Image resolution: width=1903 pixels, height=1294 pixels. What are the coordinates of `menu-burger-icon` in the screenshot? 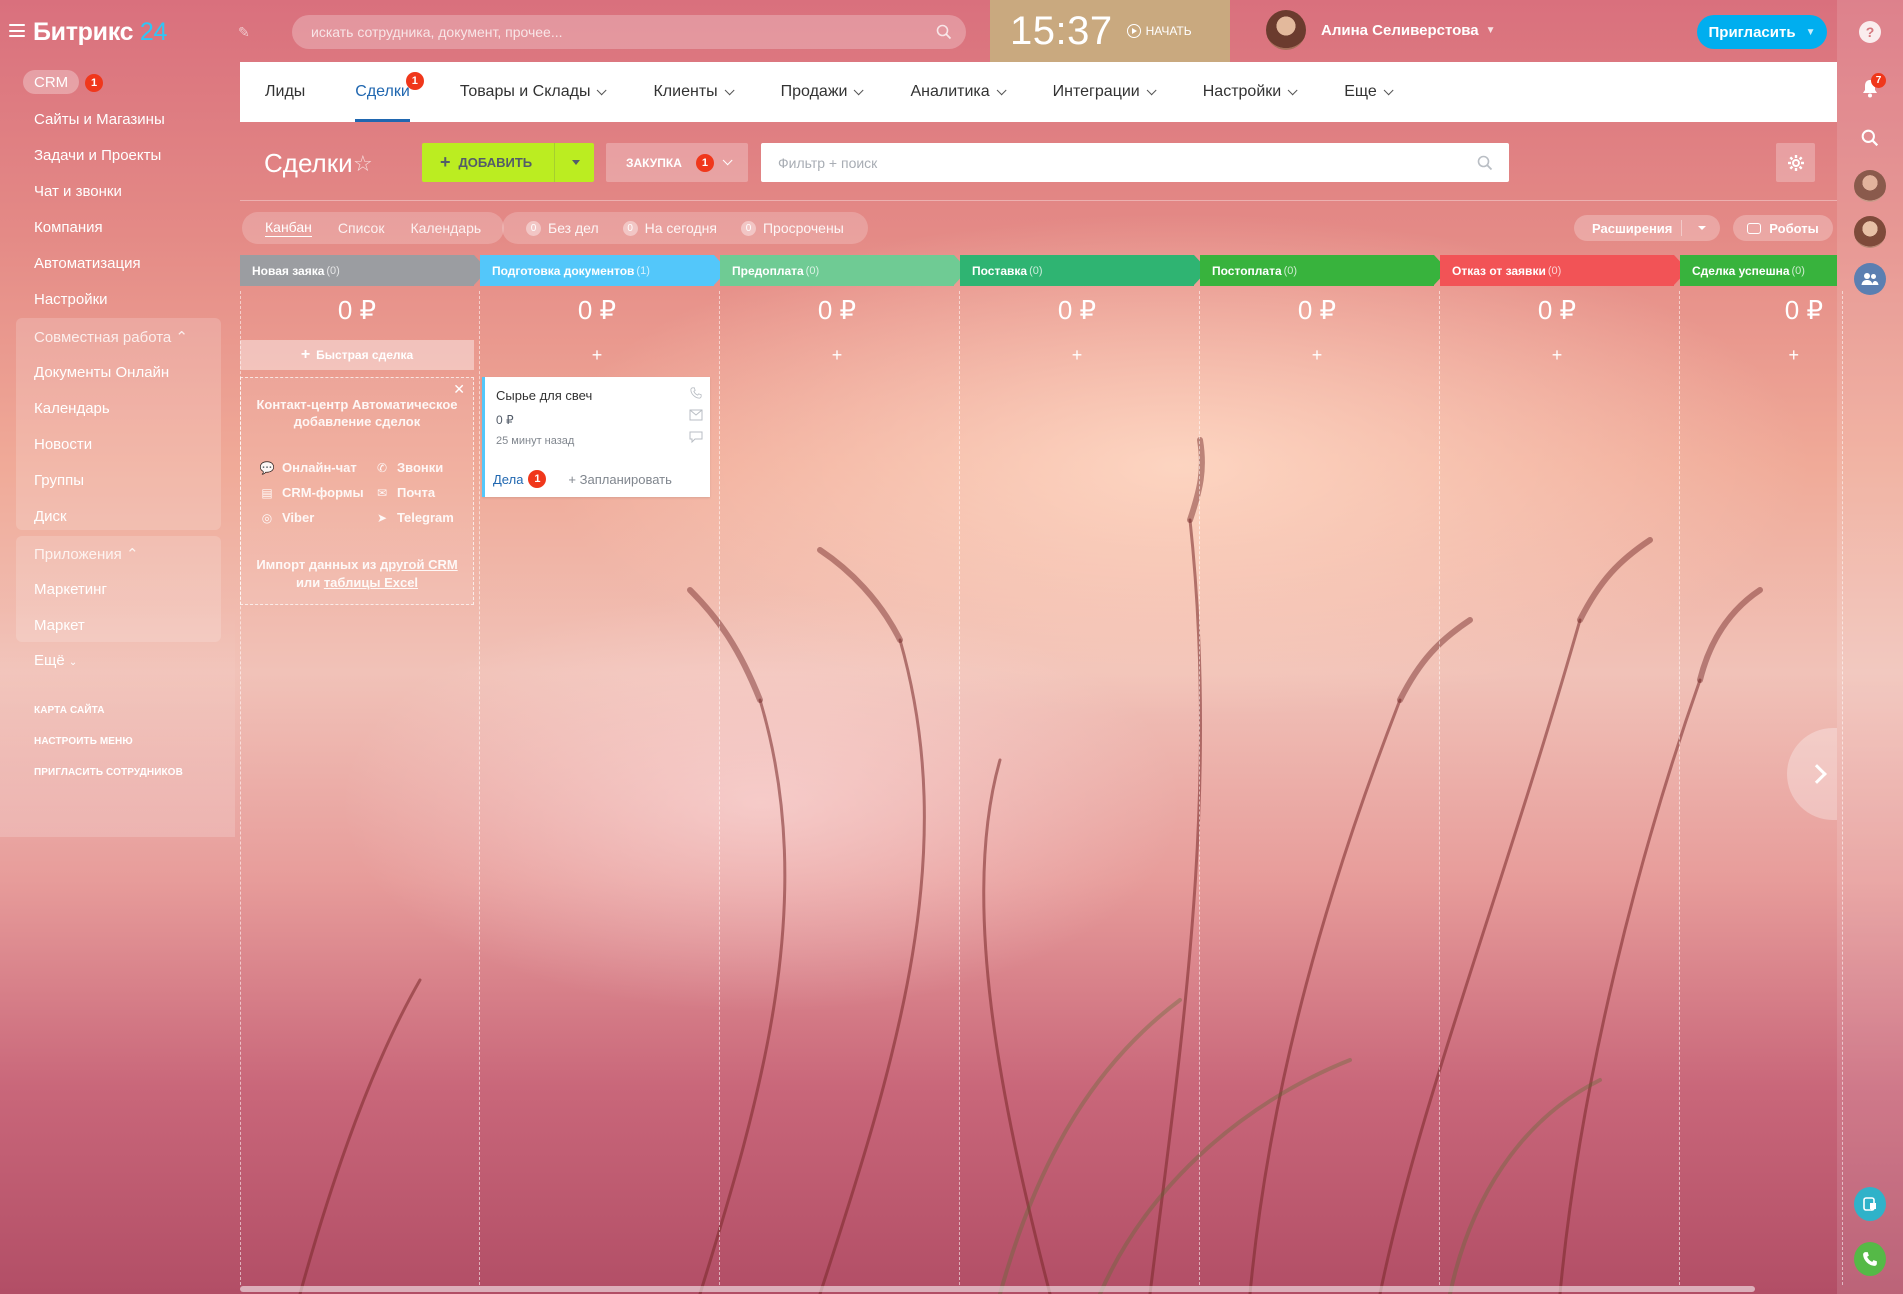 It's located at (17, 30).